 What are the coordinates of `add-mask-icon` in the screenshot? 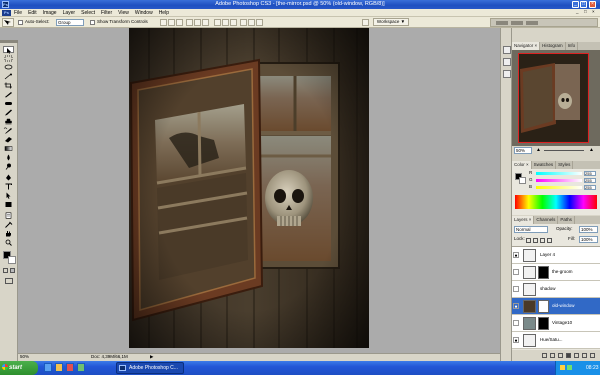 It's located at (560, 355).